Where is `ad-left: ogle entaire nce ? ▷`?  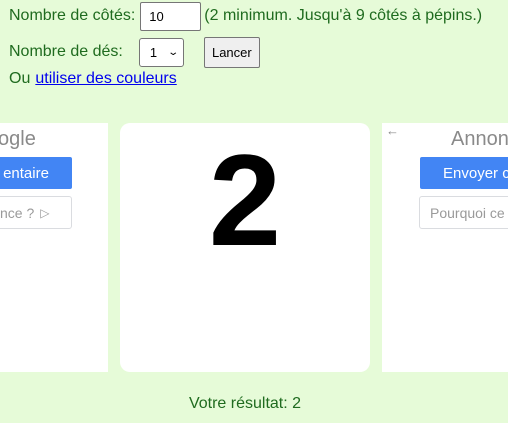 ad-left: ogle entaire nce ? ▷ is located at coordinates (54, 247).